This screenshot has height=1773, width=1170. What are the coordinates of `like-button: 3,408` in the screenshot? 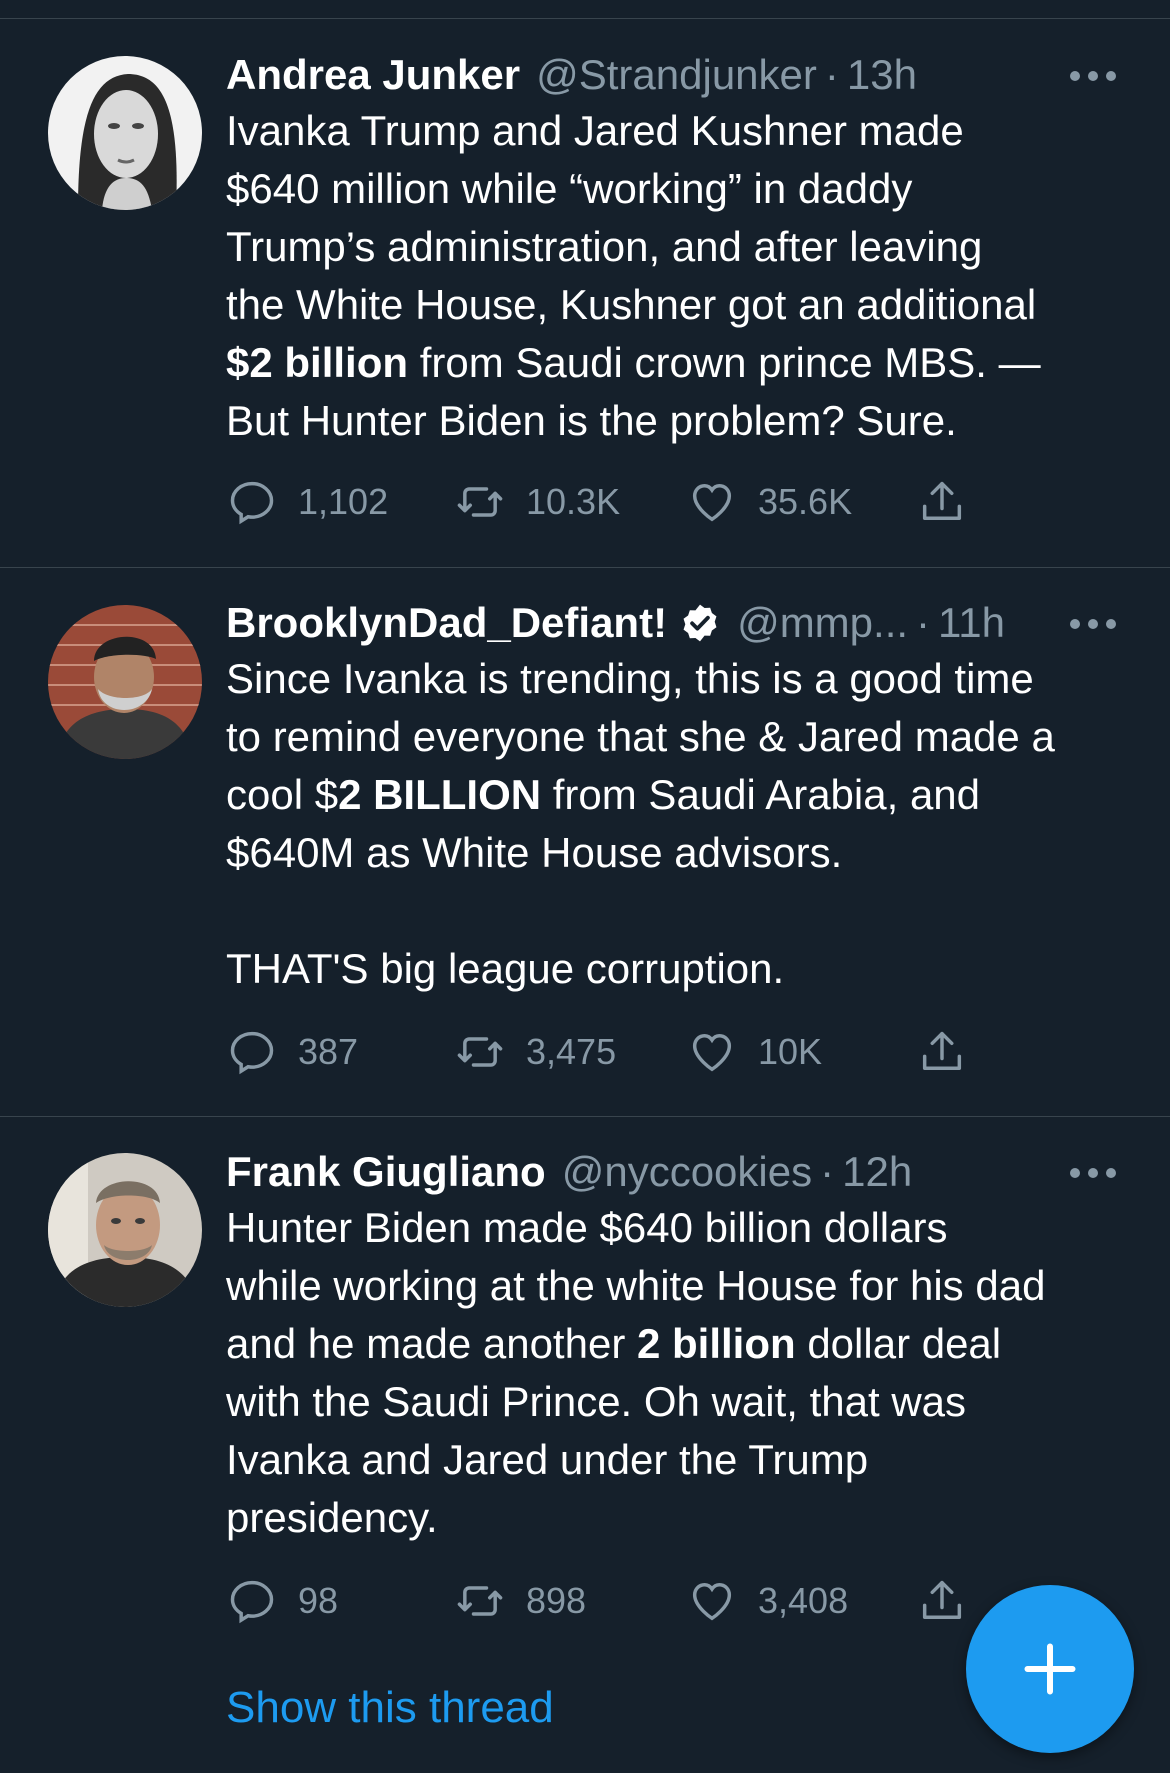 It's located at (767, 1601).